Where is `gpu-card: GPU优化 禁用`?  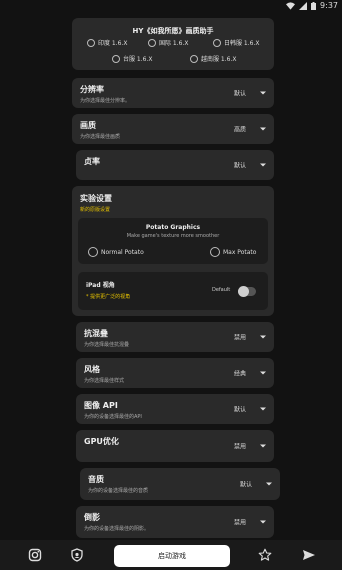 gpu-card: GPU优化 禁用 is located at coordinates (175, 446).